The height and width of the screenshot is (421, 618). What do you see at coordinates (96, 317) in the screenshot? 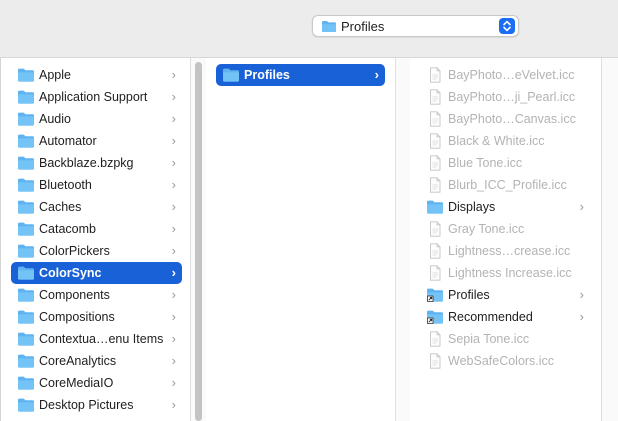
I see `column-1-item-compositions: Compositions ›` at bounding box center [96, 317].